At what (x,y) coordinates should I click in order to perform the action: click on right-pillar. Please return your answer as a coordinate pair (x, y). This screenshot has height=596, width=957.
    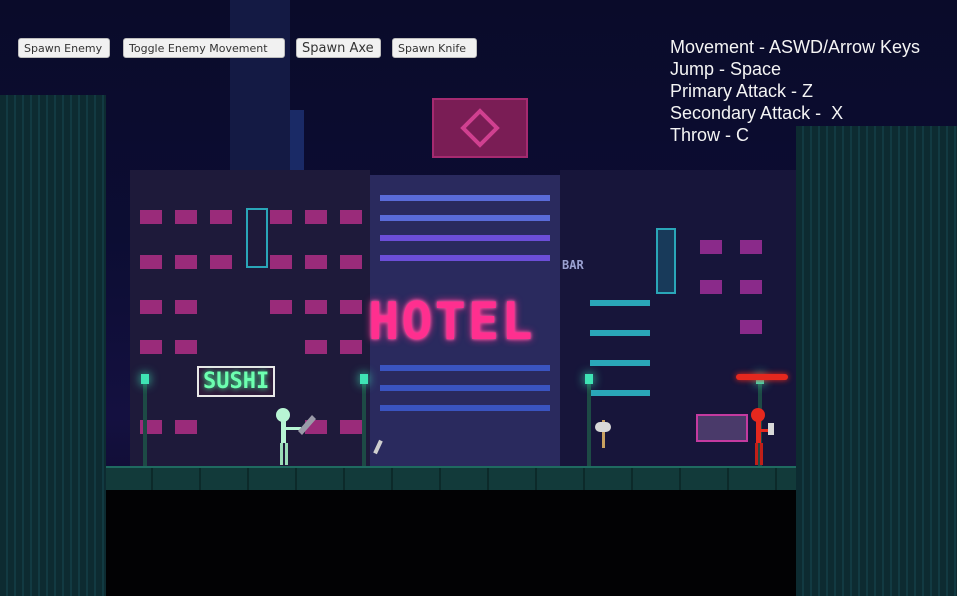
    Looking at the image, I should click on (876, 361).